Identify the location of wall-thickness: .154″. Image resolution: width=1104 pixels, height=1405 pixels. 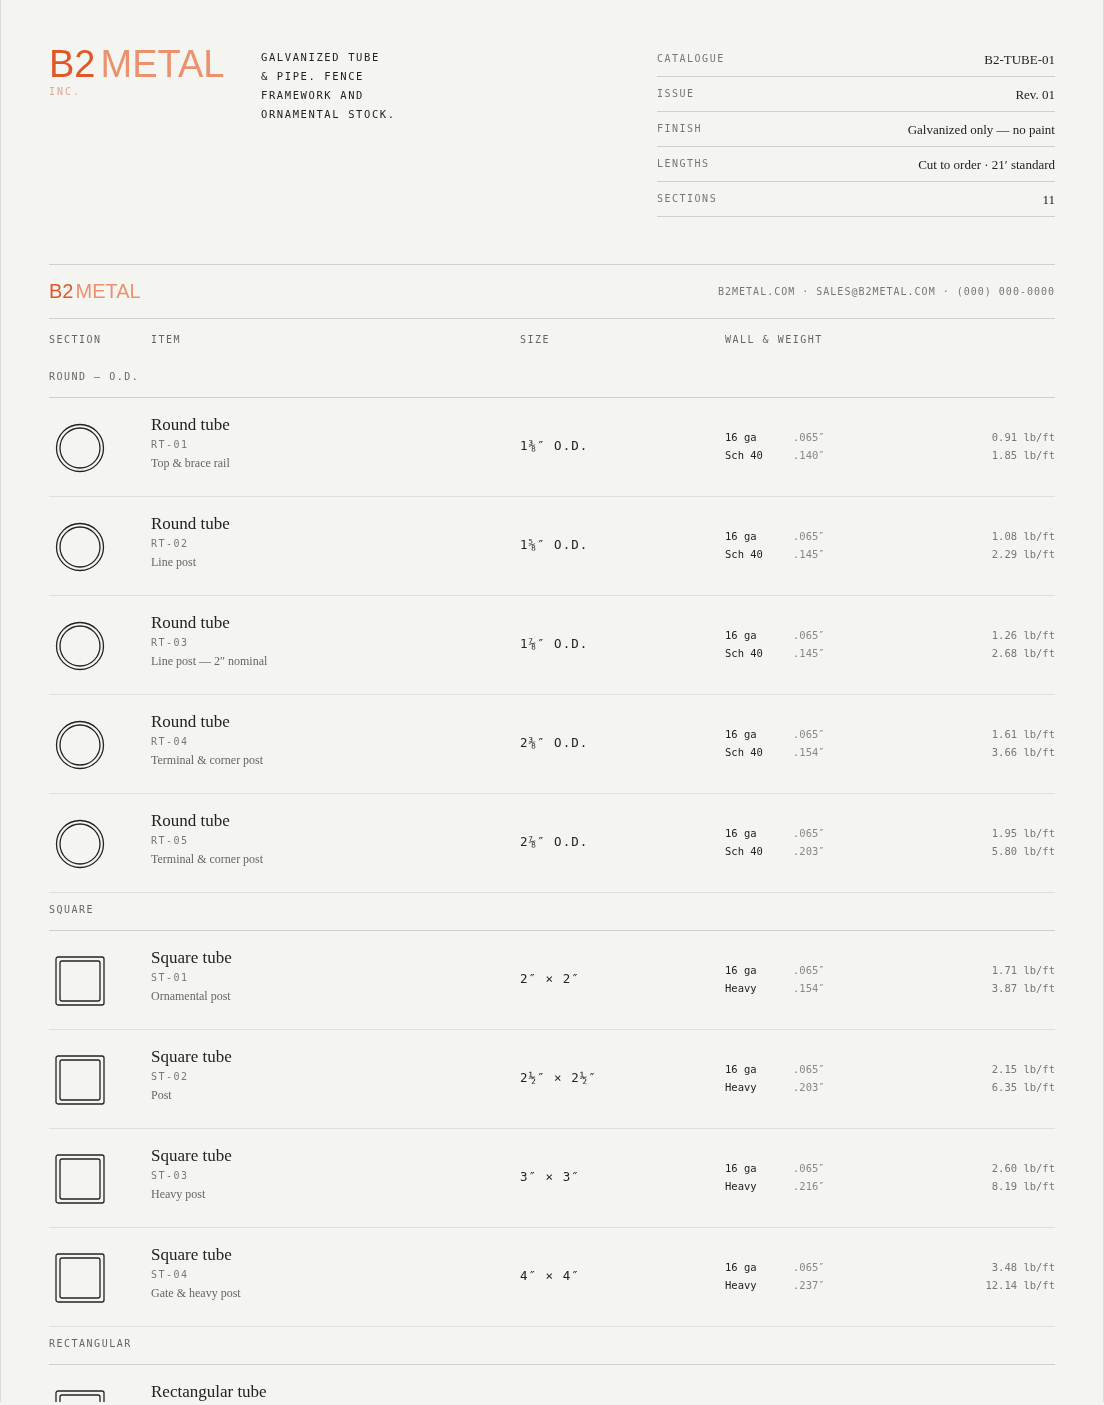
(809, 988).